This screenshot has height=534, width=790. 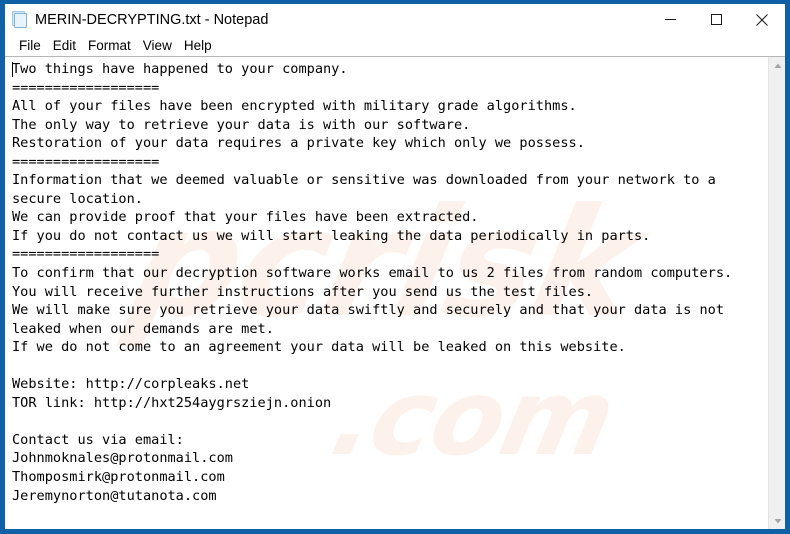 What do you see at coordinates (776, 293) in the screenshot?
I see `vertical-scrollbar` at bounding box center [776, 293].